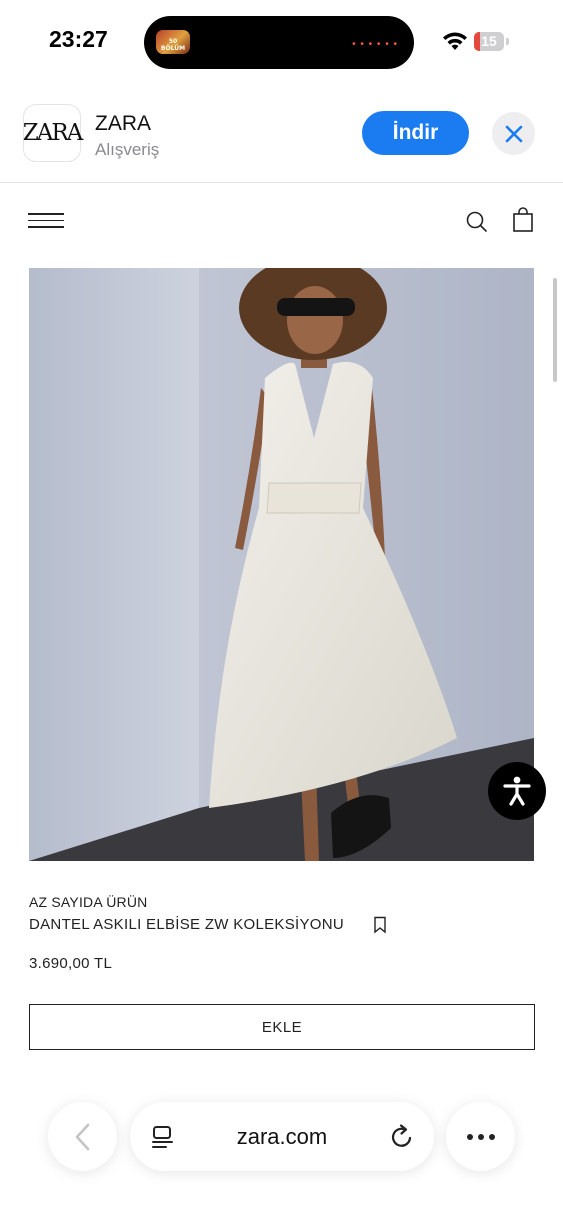  Describe the element at coordinates (380, 925) in the screenshot. I see `bookmark-icon` at that location.